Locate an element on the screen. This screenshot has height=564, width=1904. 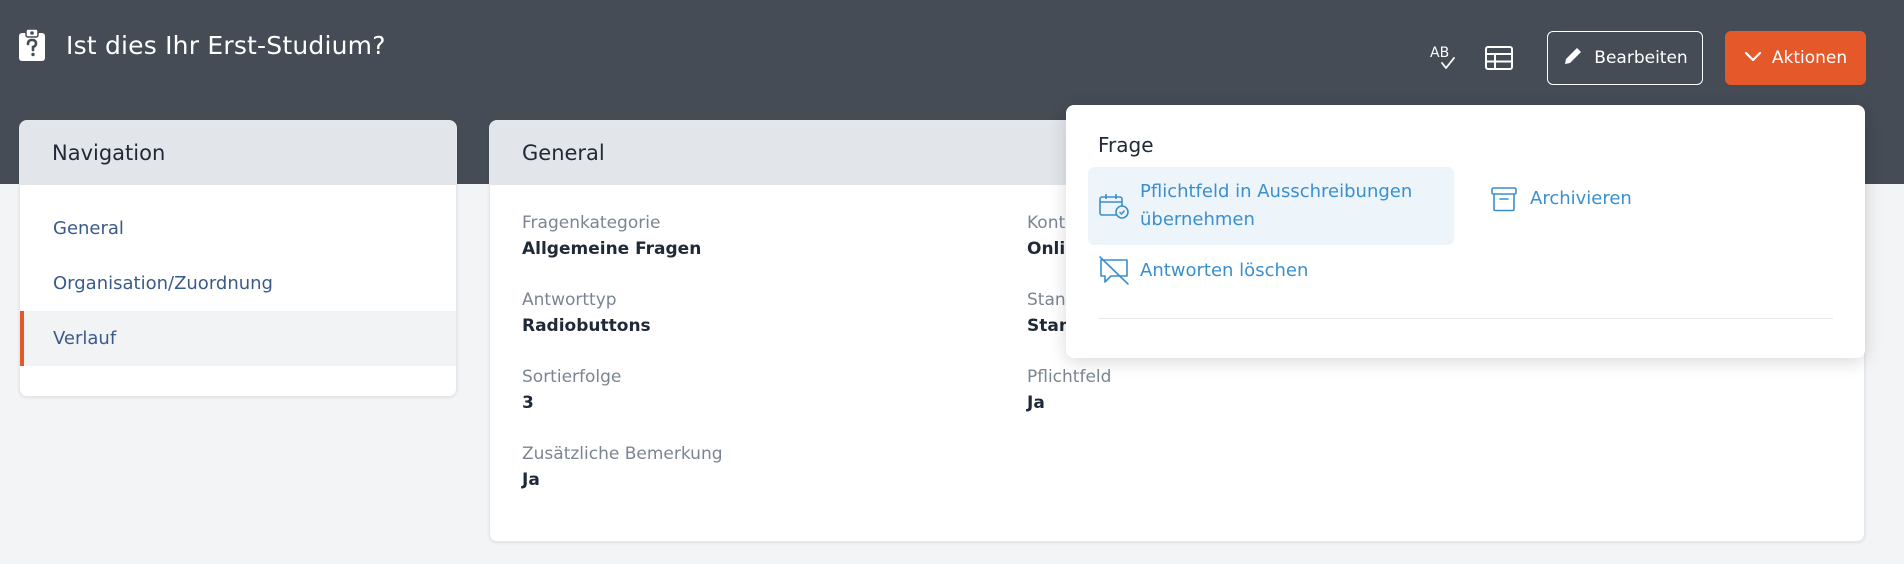
navigation-title: Navigation is located at coordinates (238, 153).